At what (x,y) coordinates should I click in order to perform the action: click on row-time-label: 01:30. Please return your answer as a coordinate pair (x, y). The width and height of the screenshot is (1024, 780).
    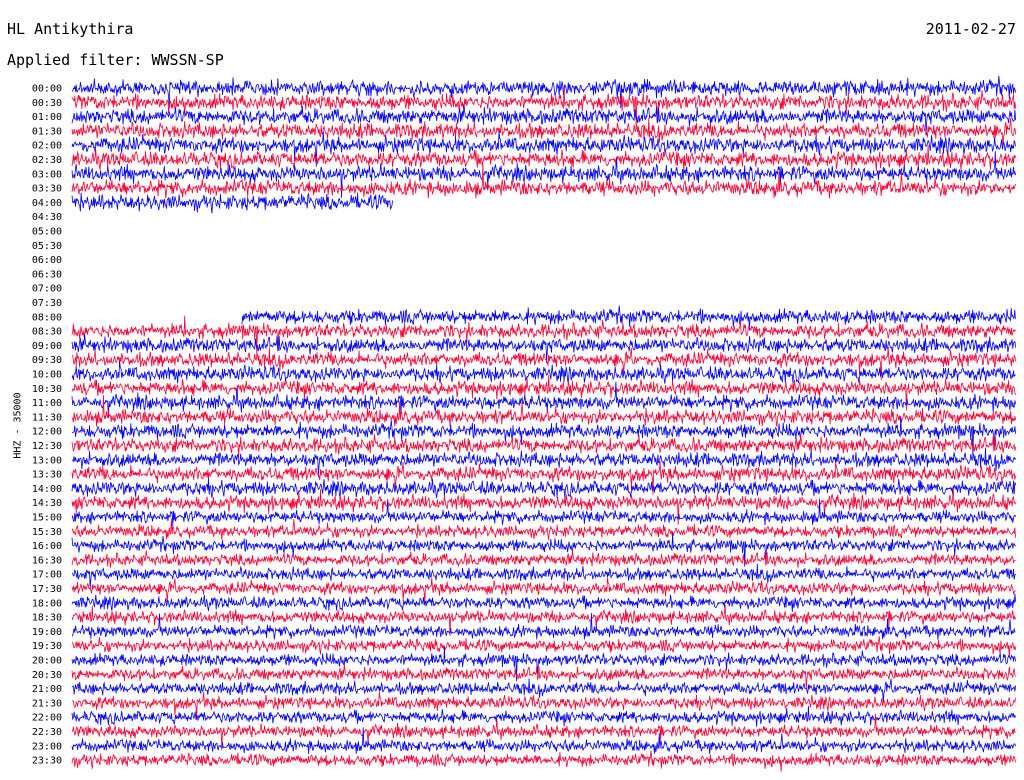
    Looking at the image, I should click on (47, 131).